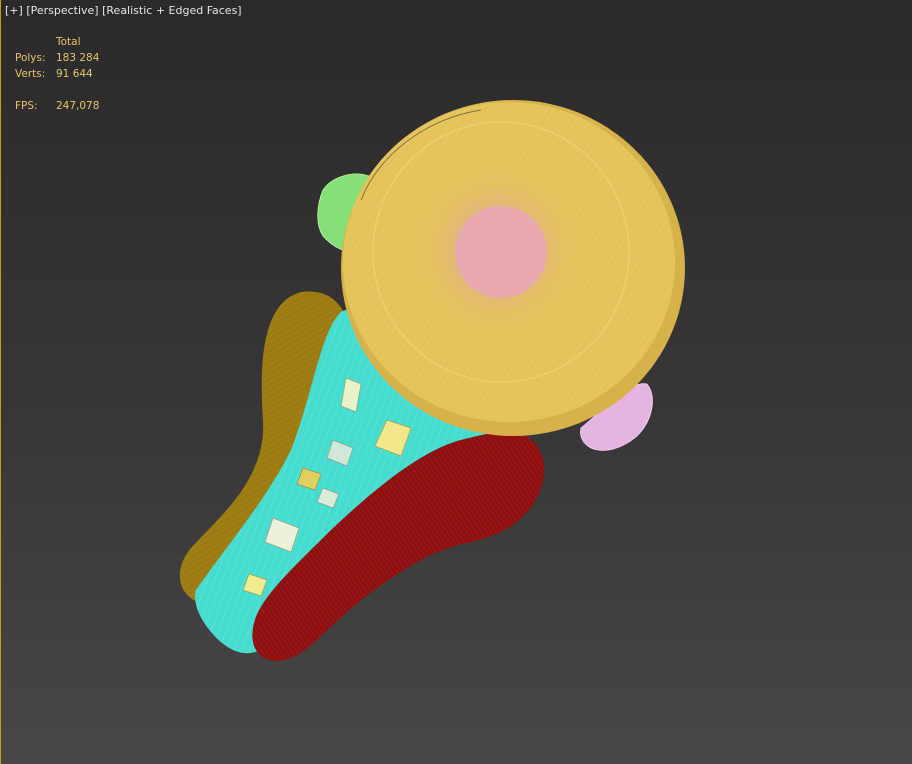  What do you see at coordinates (62, 10) in the screenshot?
I see `viewport-view-button: [Perspective]` at bounding box center [62, 10].